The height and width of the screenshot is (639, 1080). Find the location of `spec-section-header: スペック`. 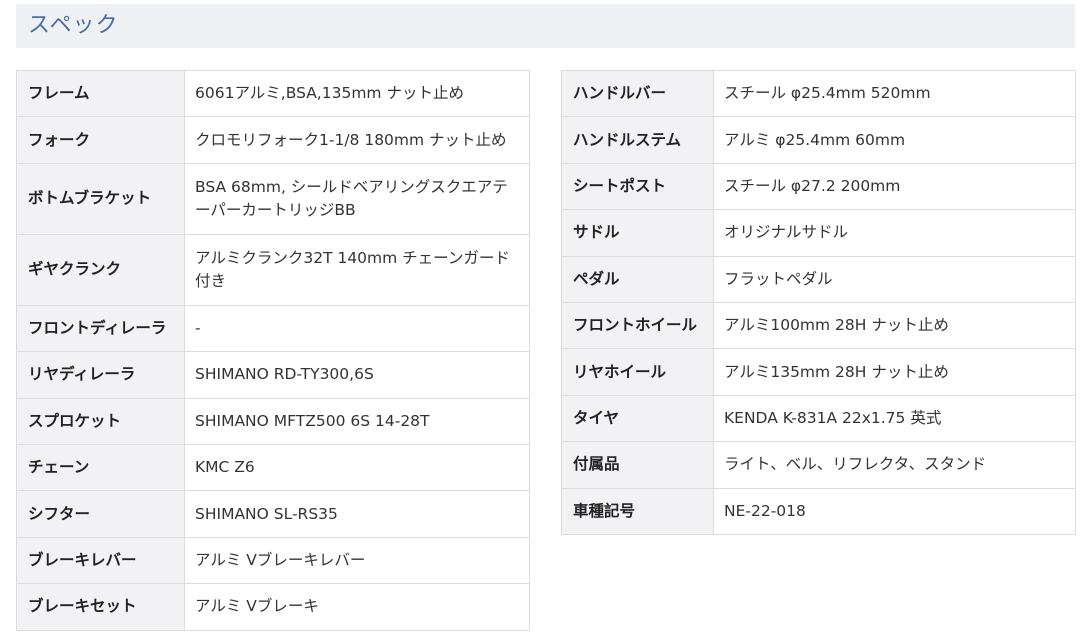

spec-section-header: スペック is located at coordinates (545, 26).